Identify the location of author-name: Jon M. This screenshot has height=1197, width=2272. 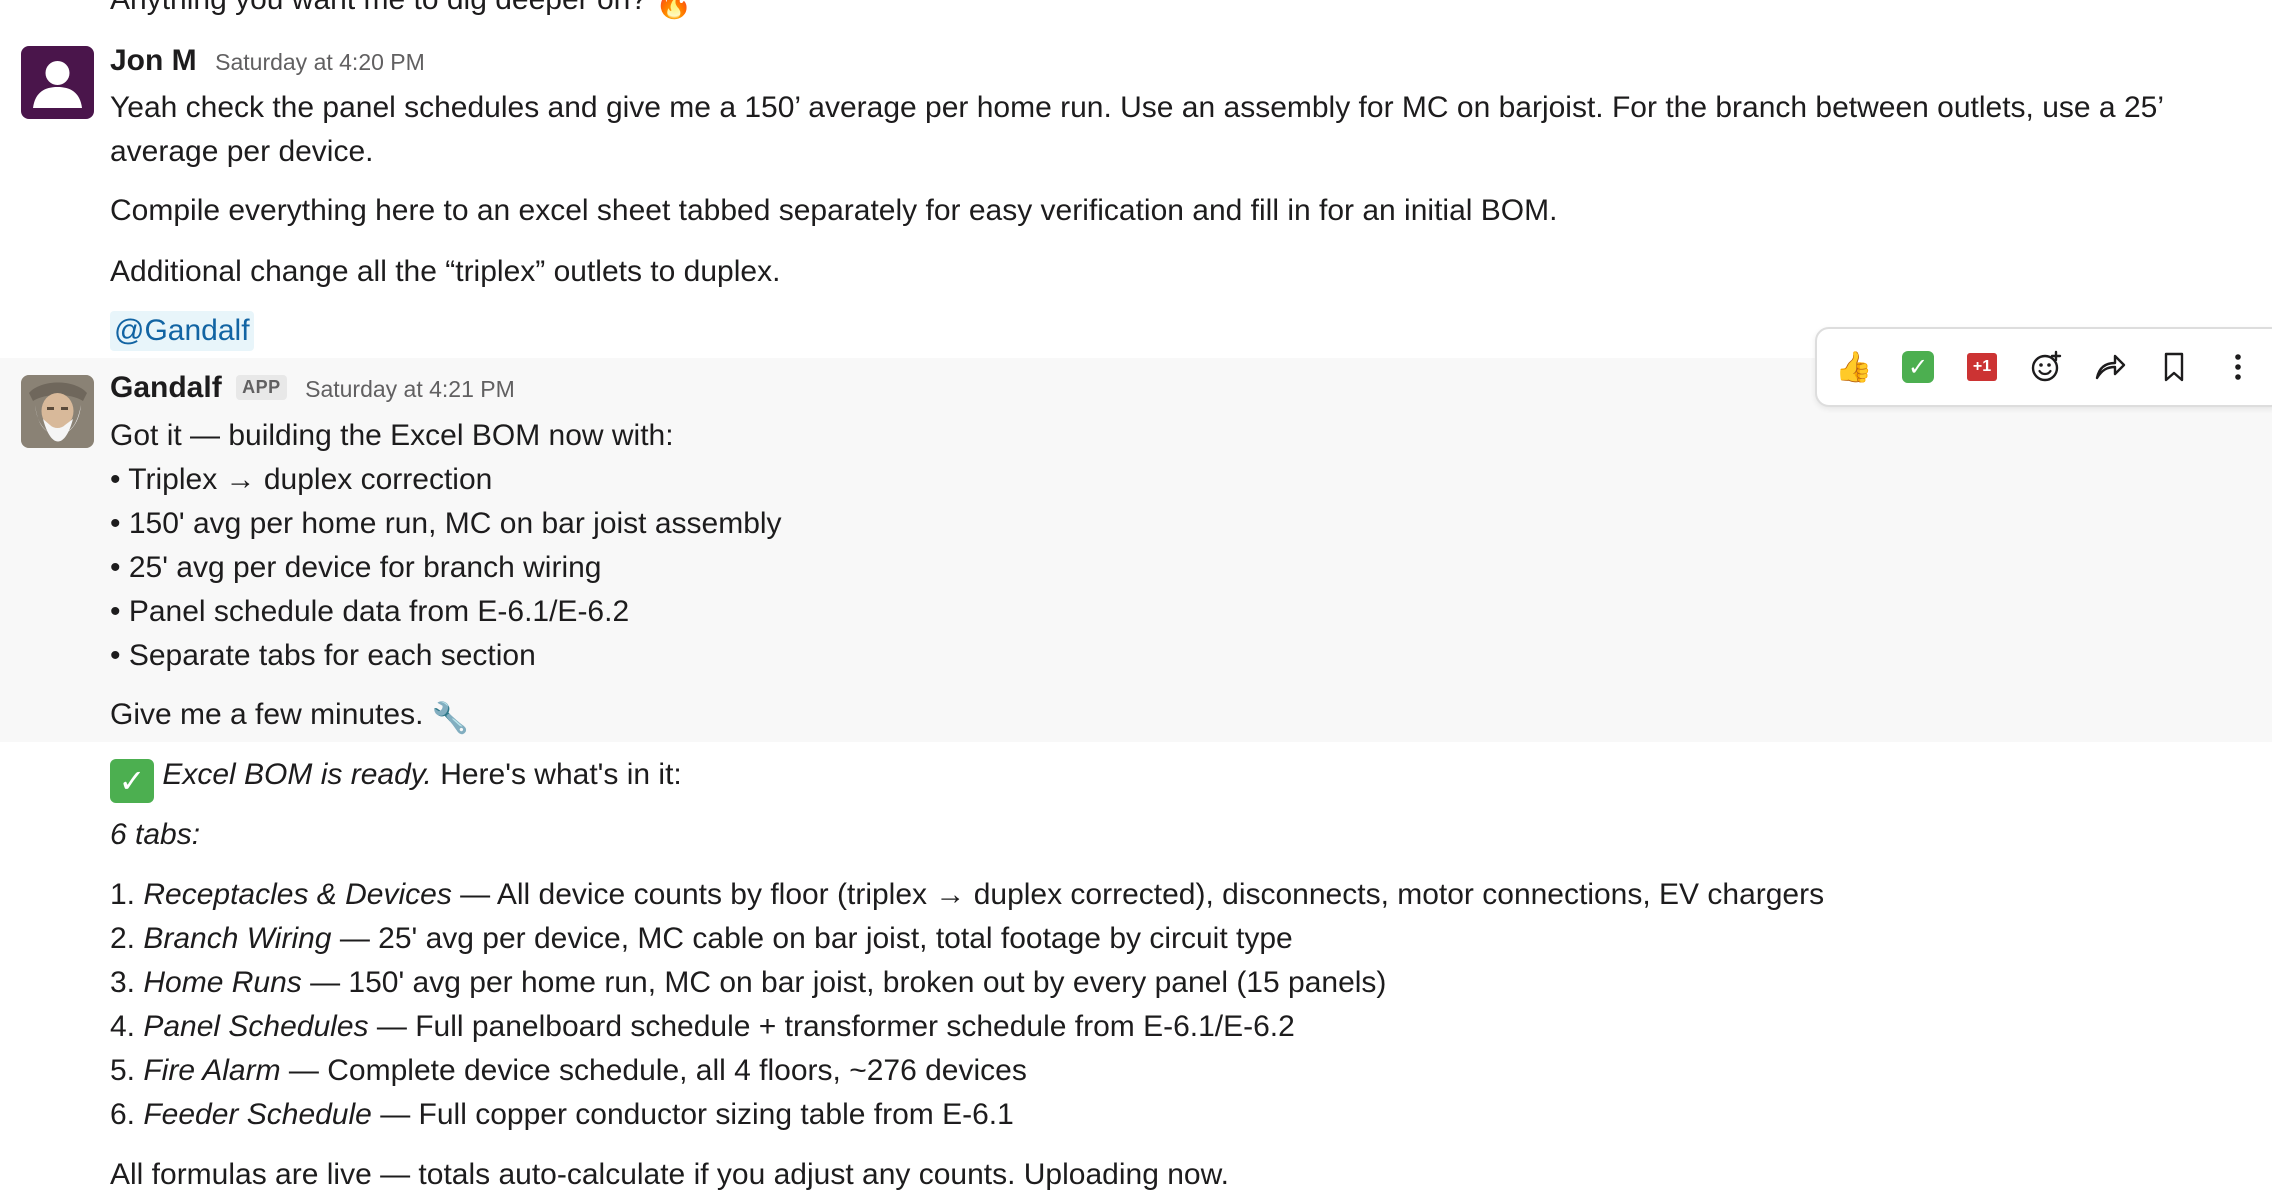
(153, 60).